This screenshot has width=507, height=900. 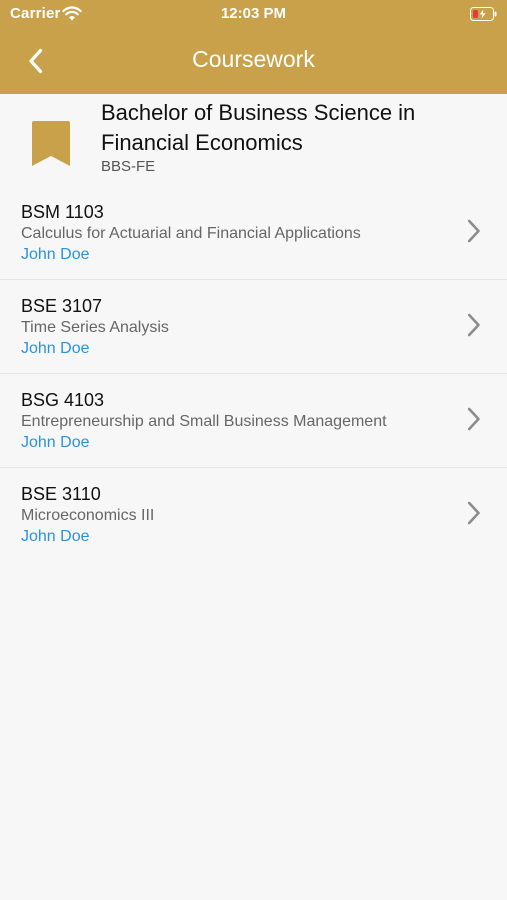 What do you see at coordinates (483, 14) in the screenshot?
I see `battery-icon` at bounding box center [483, 14].